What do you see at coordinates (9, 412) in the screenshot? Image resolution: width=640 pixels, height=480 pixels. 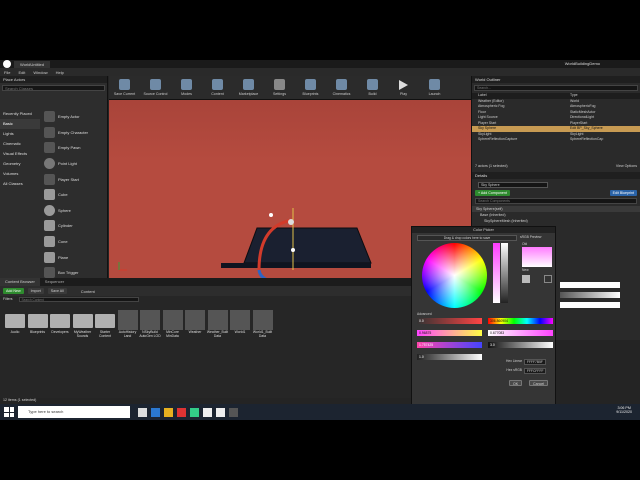 I see `windows-start-icon` at bounding box center [9, 412].